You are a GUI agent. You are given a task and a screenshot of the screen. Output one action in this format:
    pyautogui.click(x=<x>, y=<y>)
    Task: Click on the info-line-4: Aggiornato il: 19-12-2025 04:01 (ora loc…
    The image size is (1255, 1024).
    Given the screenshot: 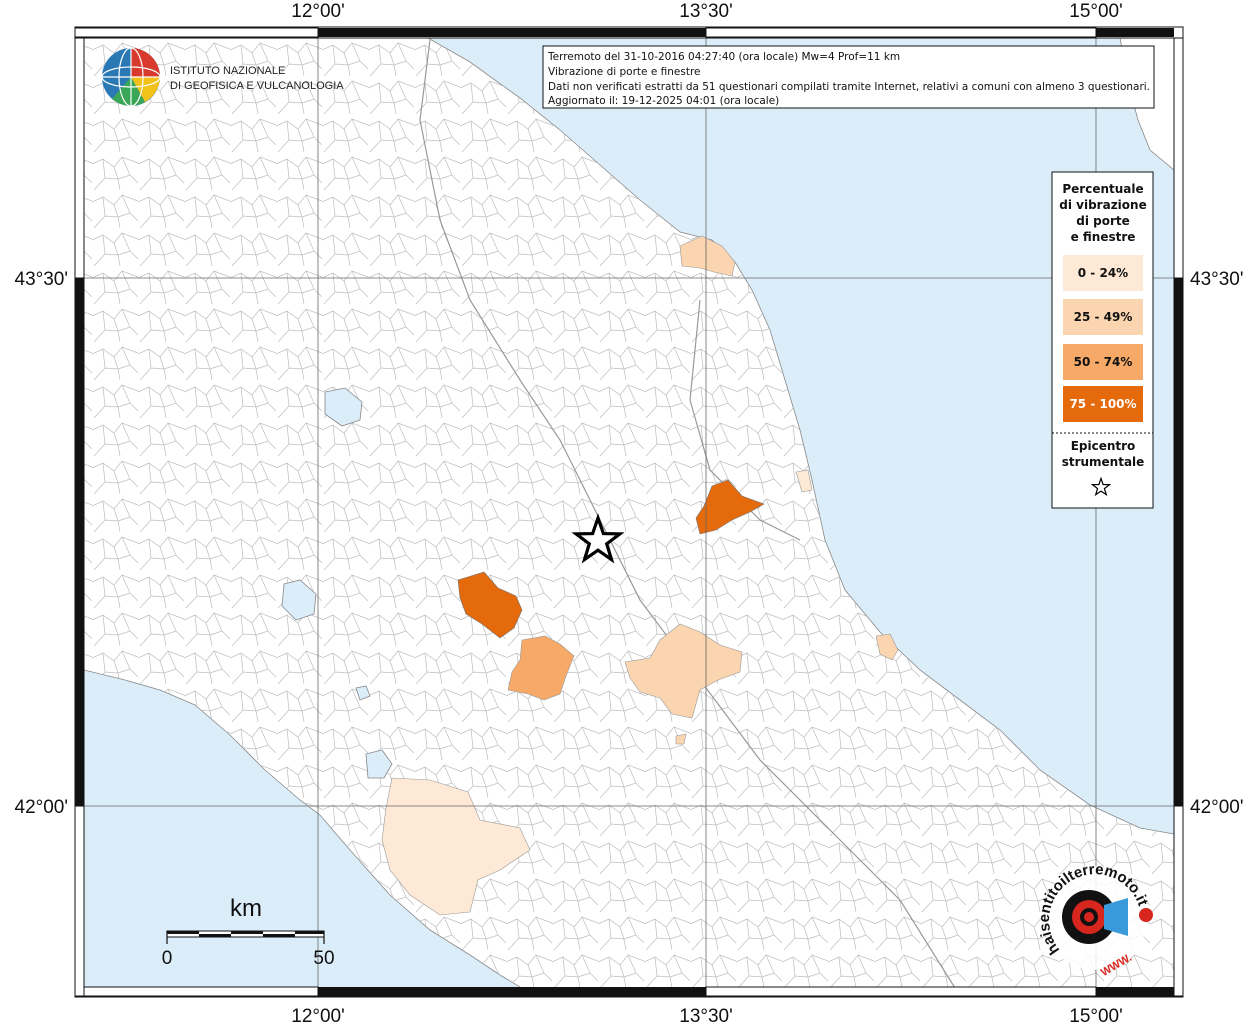 What is the action you would take?
    pyautogui.click(x=663, y=101)
    